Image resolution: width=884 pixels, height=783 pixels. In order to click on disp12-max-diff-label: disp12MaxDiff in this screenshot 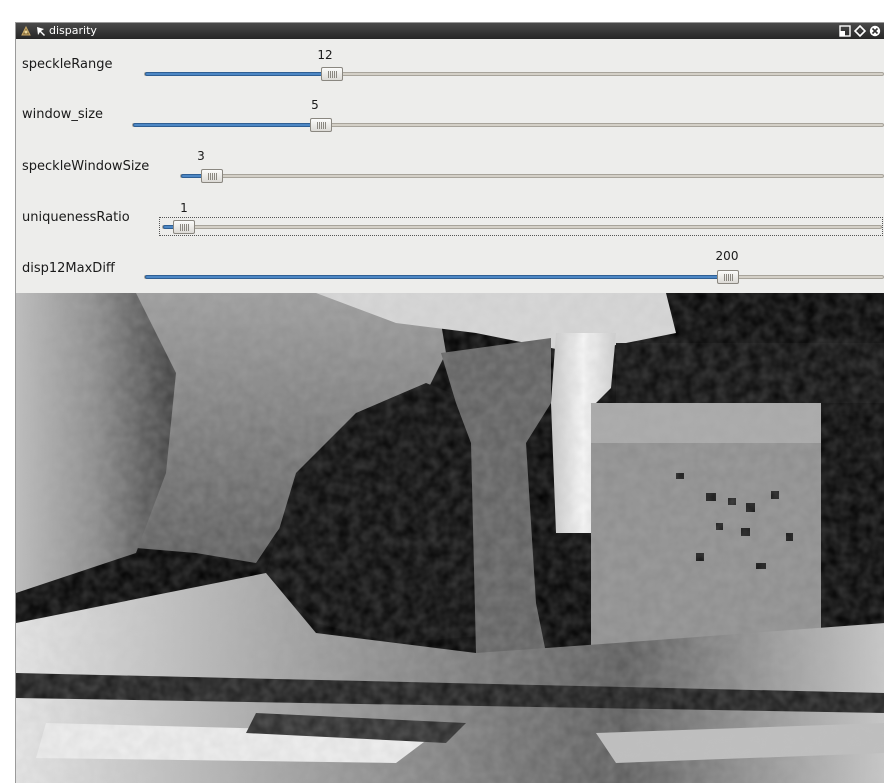, I will do `click(68, 268)`.